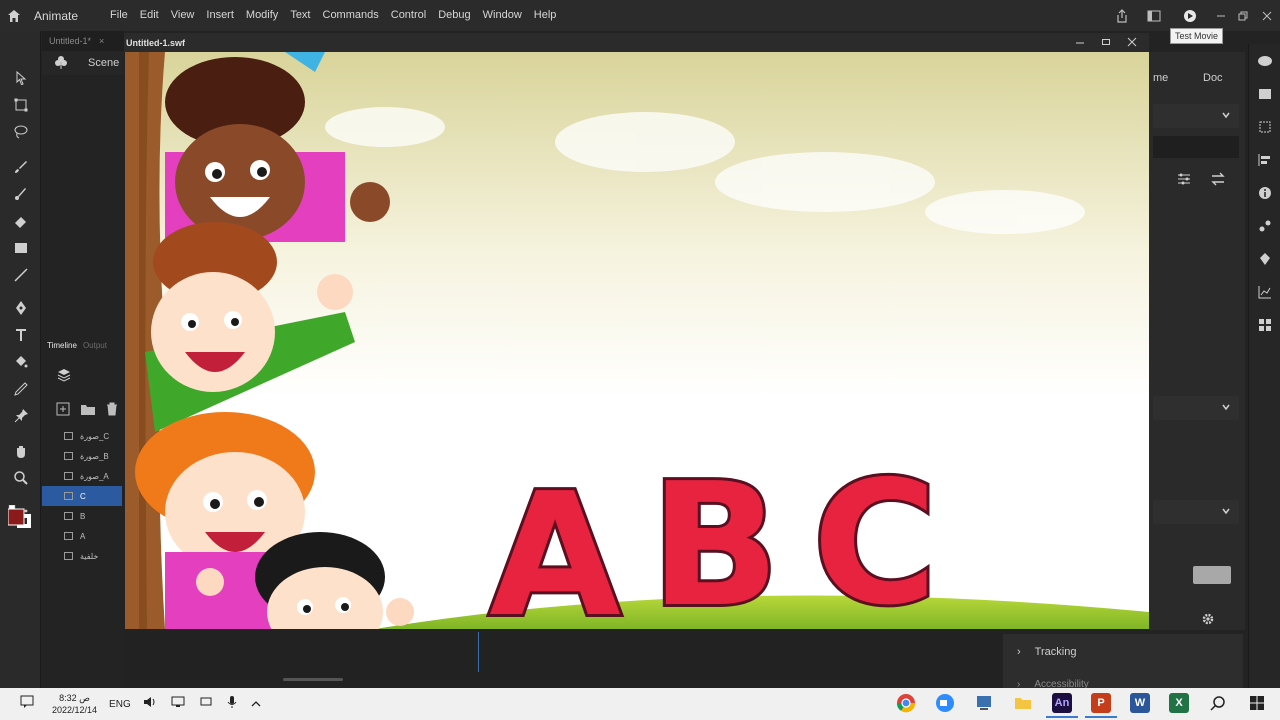 Image resolution: width=1280 pixels, height=720 pixels. I want to click on layer-row: صورة_C, so click(82, 436).